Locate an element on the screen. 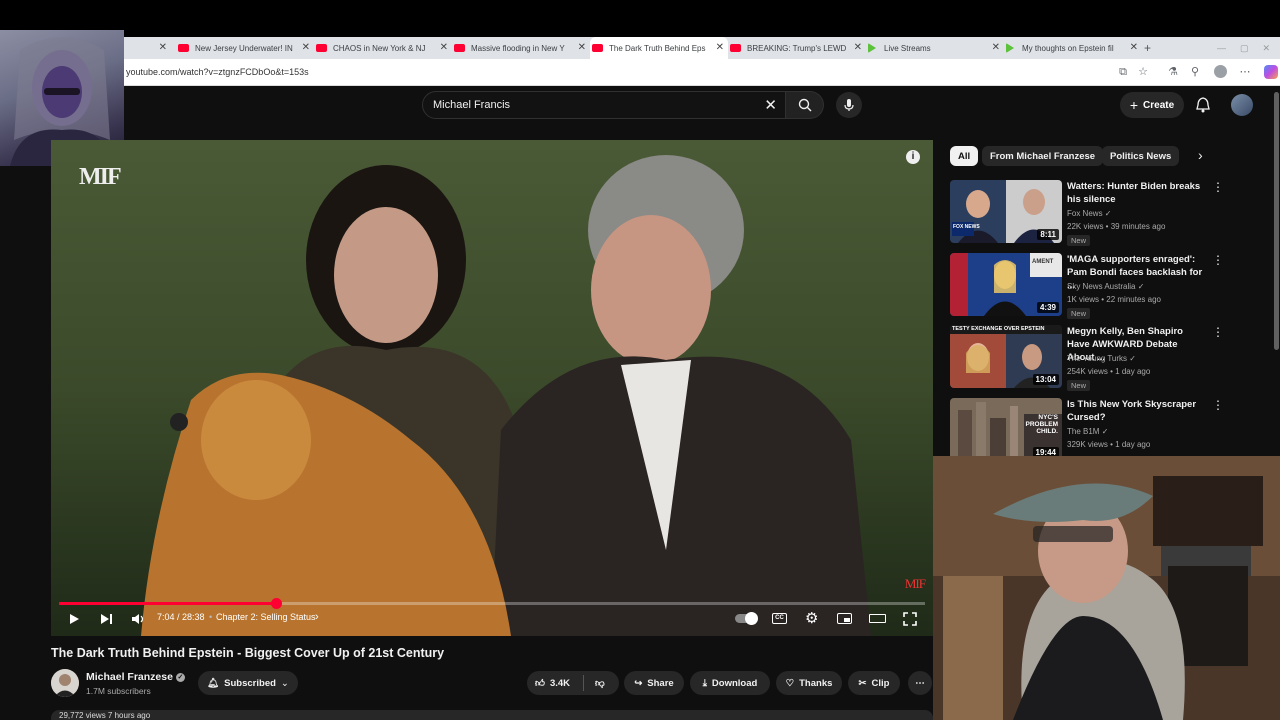  play-icon is located at coordinates (74, 619).